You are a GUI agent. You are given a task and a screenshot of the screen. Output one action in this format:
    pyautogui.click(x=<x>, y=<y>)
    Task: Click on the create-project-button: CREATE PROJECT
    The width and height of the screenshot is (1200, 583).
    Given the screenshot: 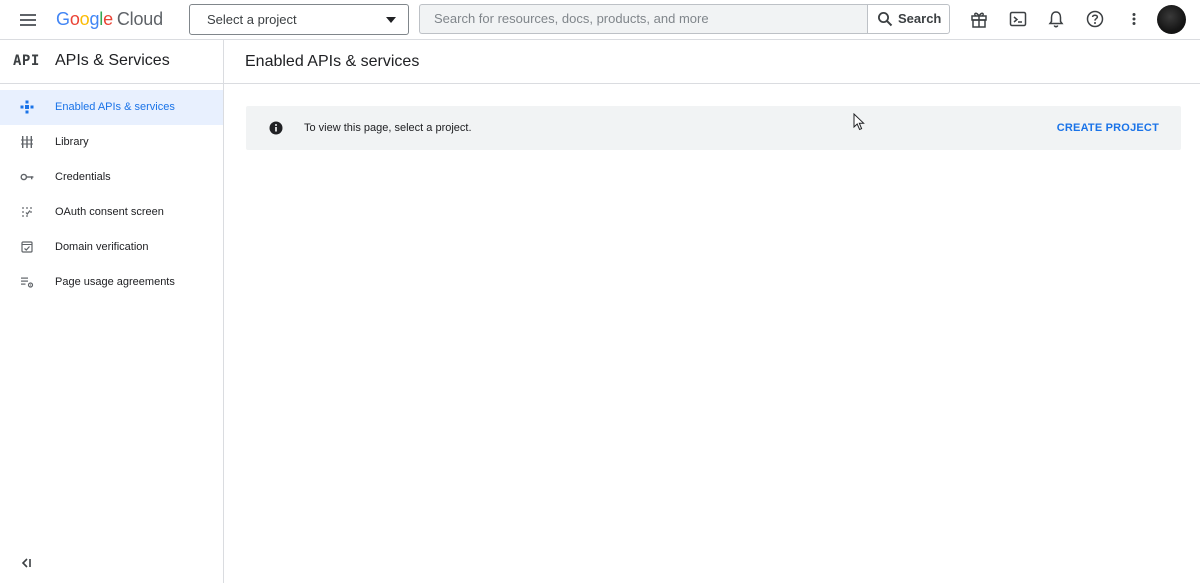 What is the action you would take?
    pyautogui.click(x=1108, y=128)
    